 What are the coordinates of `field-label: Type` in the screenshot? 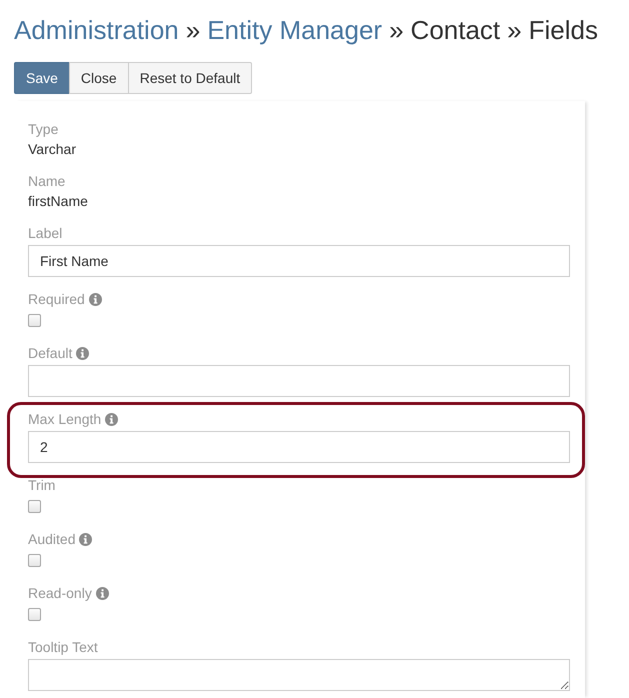 It's located at (43, 129).